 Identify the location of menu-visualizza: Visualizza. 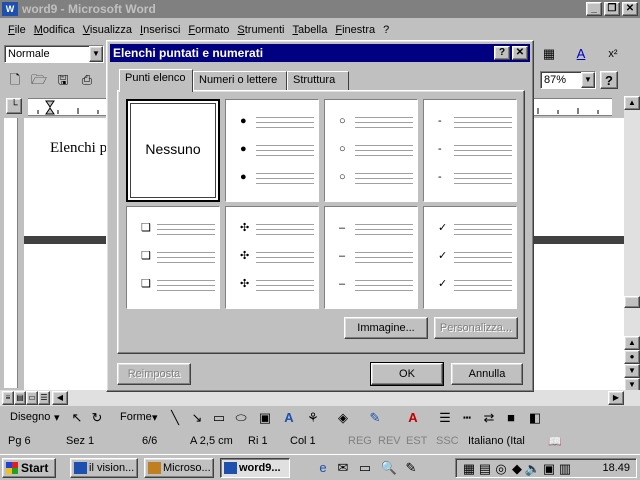
(107, 30).